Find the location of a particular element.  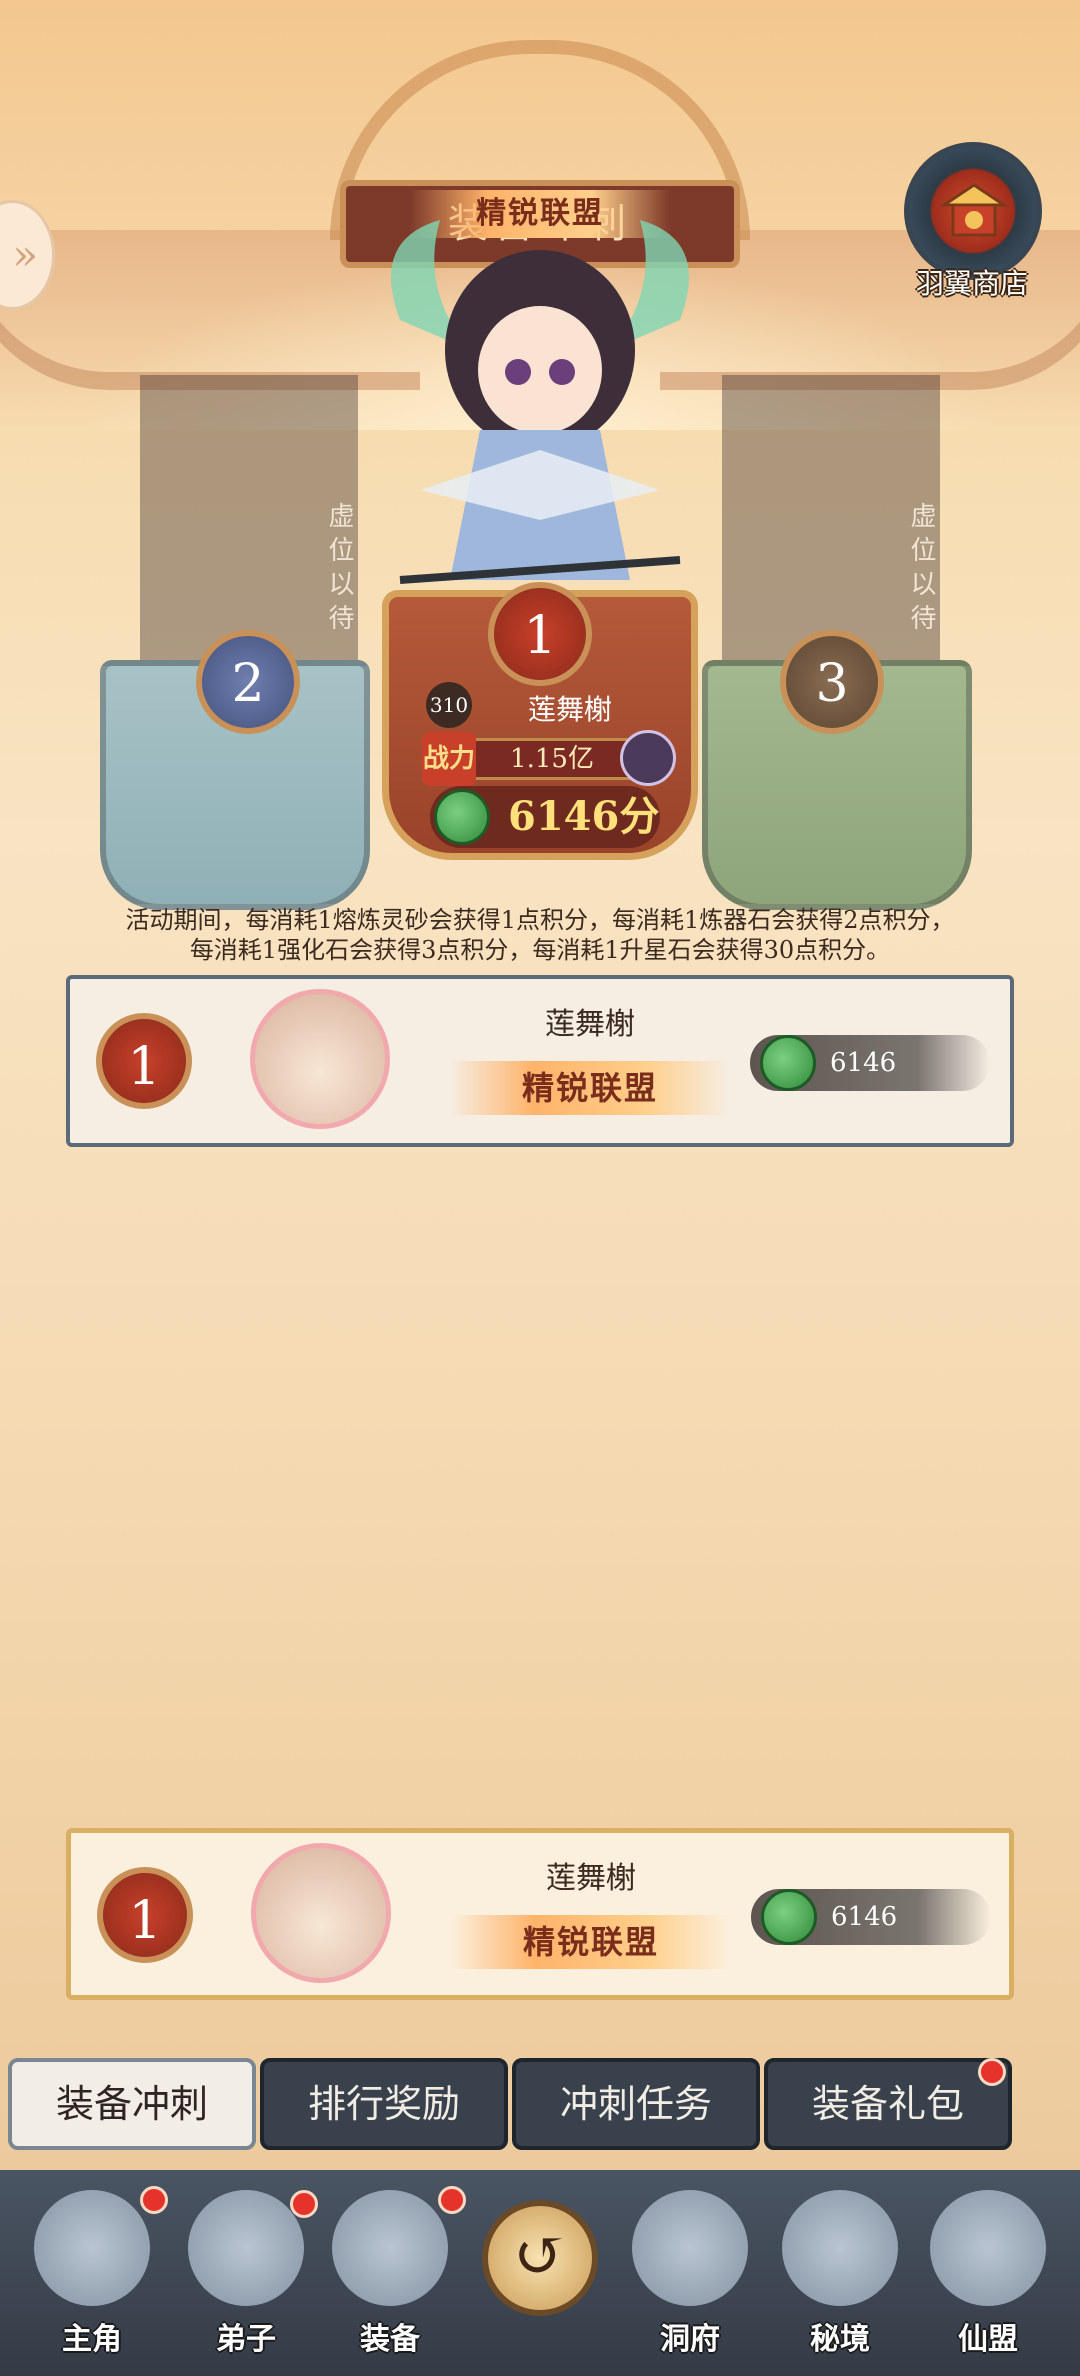

power-tag: 战力 is located at coordinates (449, 759).